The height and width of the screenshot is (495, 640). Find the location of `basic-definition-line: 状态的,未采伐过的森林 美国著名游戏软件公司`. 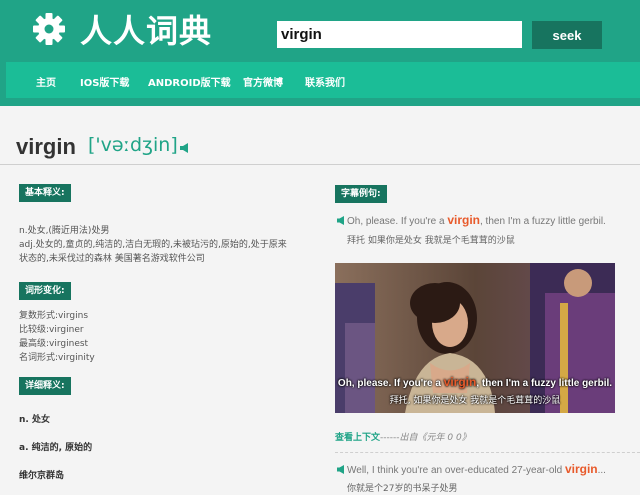

basic-definition-line: 状态的,未采伐过的森林 美国著名游戏软件公司 is located at coordinates (112, 259).